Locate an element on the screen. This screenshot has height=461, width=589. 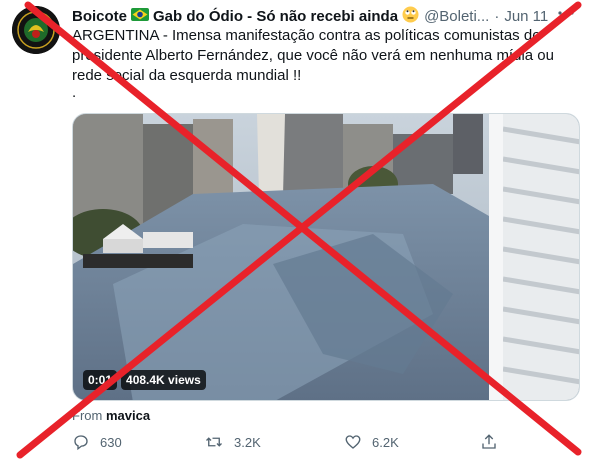
more-icon is located at coordinates (566, 15).